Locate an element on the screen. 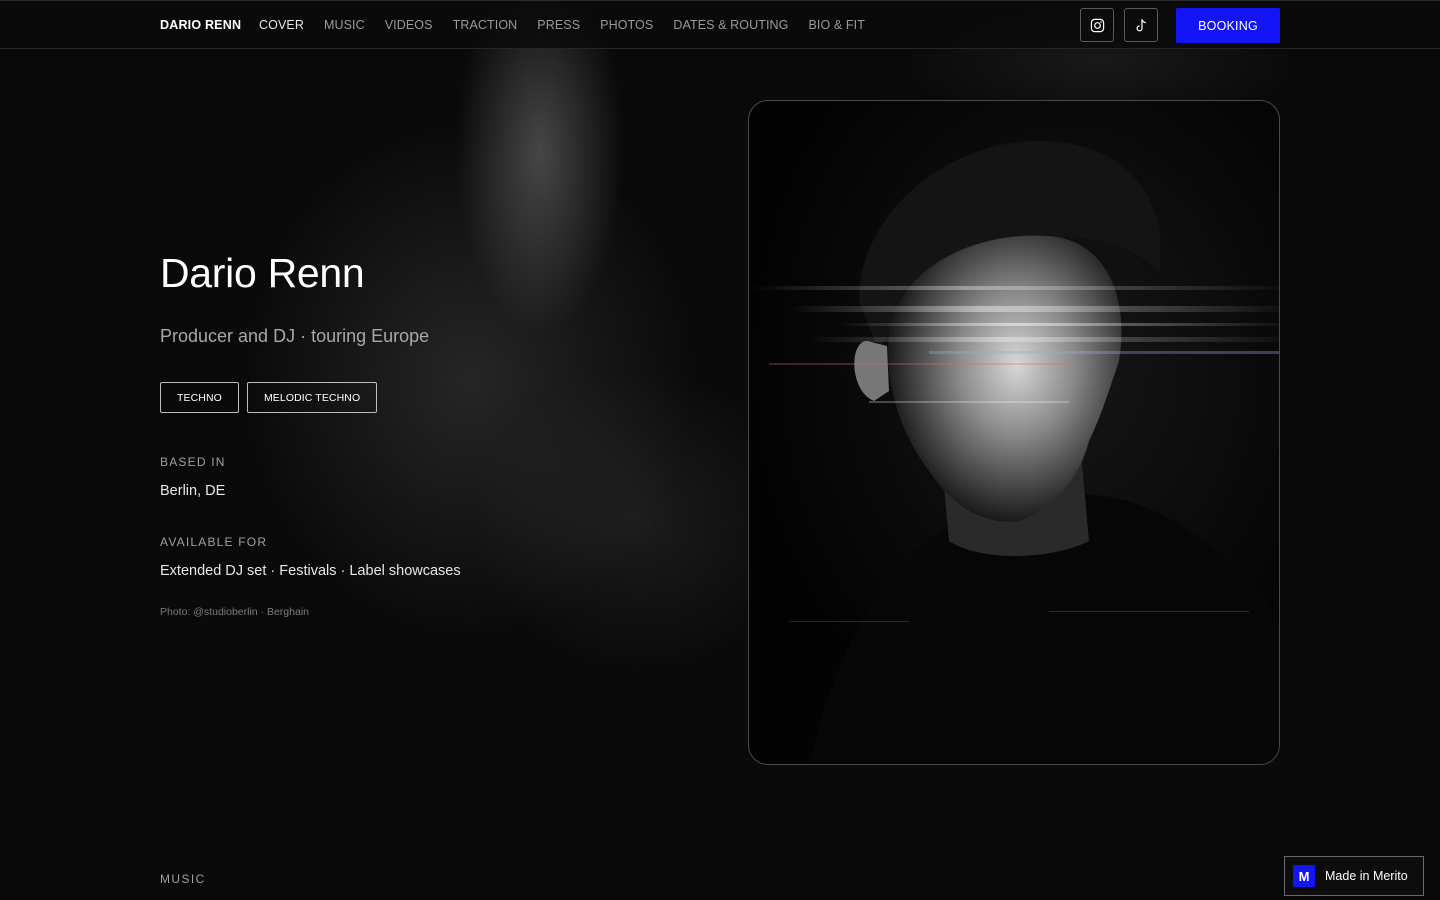 The height and width of the screenshot is (900, 1440). instagram-button is located at coordinates (1097, 25).